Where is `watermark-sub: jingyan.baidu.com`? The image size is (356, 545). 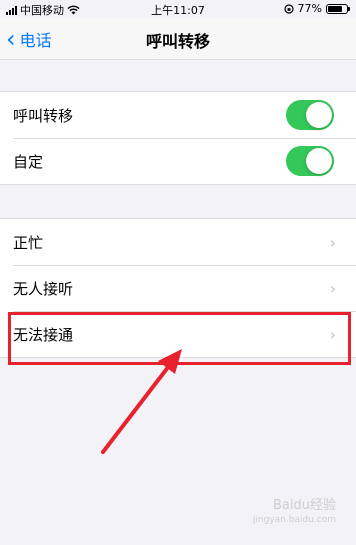 watermark-sub: jingyan.baidu.com is located at coordinates (294, 520).